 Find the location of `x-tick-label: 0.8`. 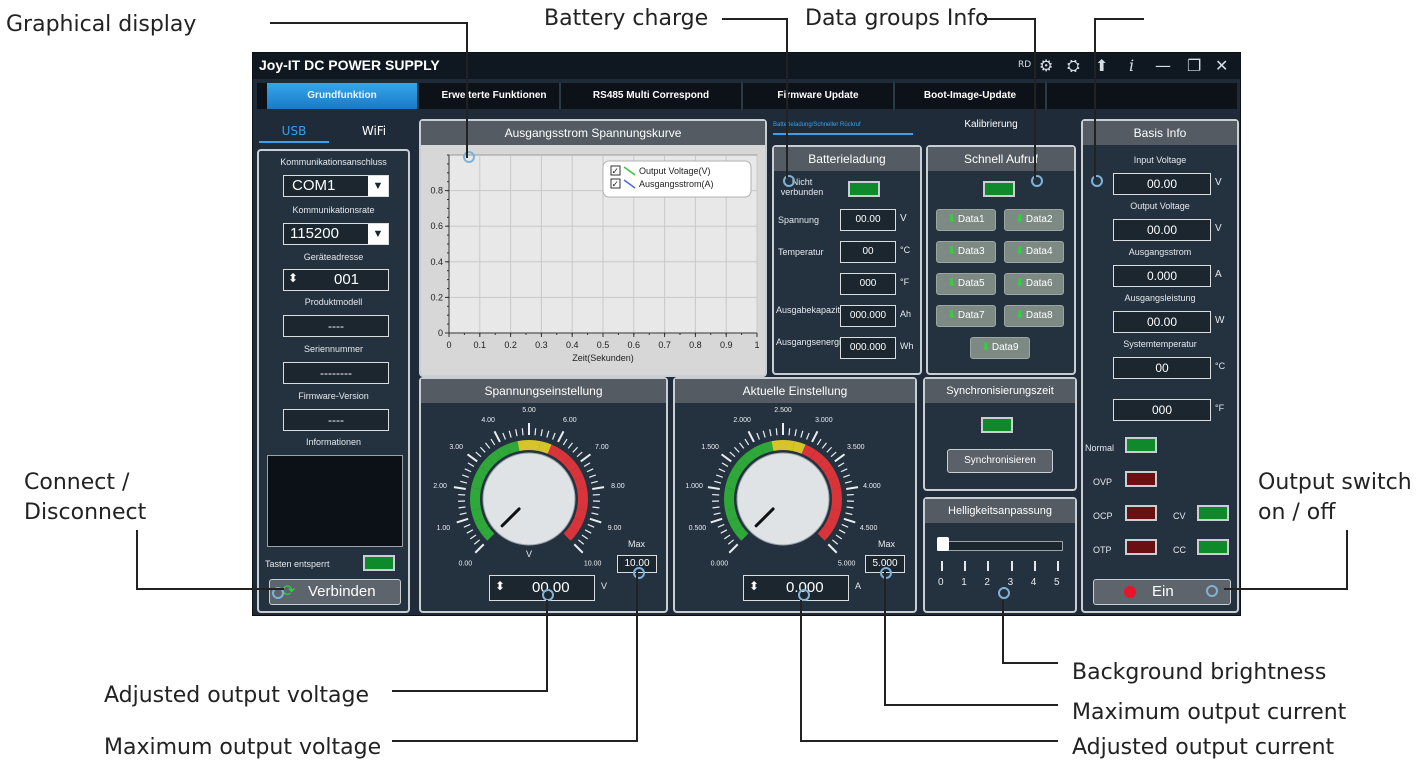

x-tick-label: 0.8 is located at coordinates (695, 345).